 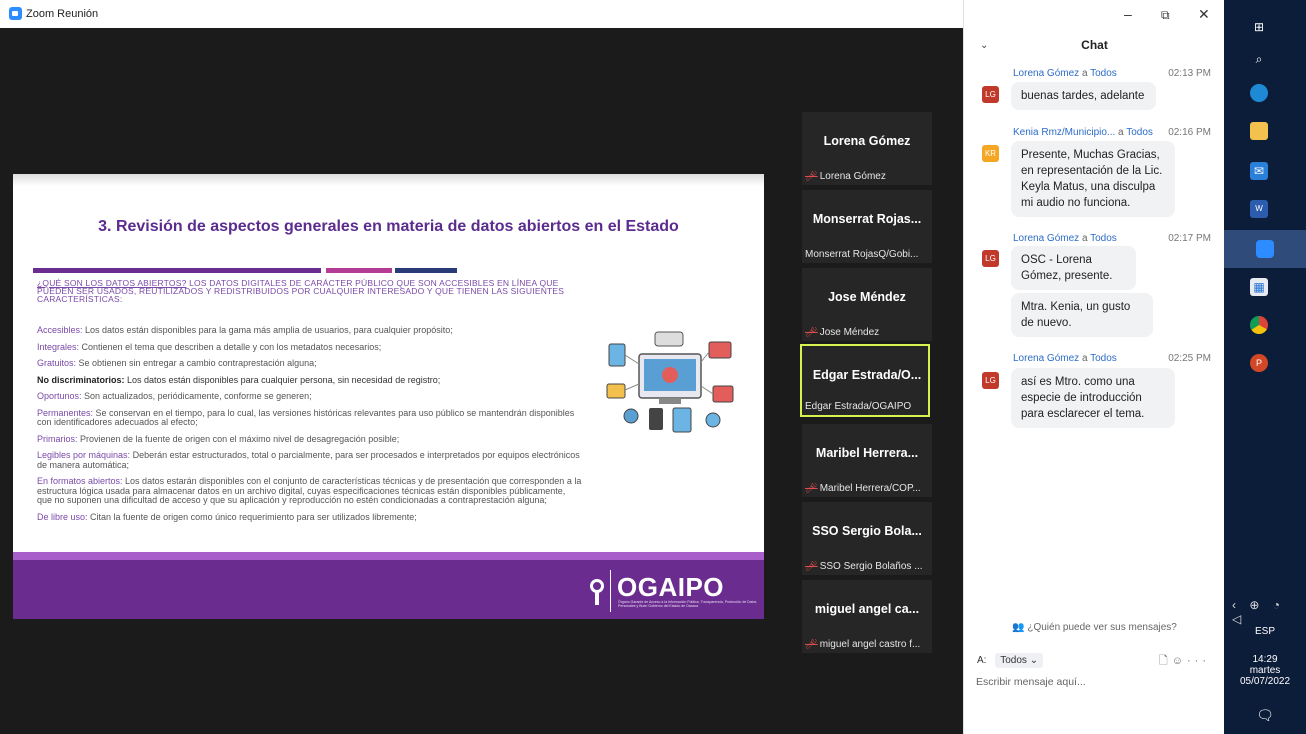 What do you see at coordinates (867, 297) in the screenshot?
I see `participant-name: Jose Méndez` at bounding box center [867, 297].